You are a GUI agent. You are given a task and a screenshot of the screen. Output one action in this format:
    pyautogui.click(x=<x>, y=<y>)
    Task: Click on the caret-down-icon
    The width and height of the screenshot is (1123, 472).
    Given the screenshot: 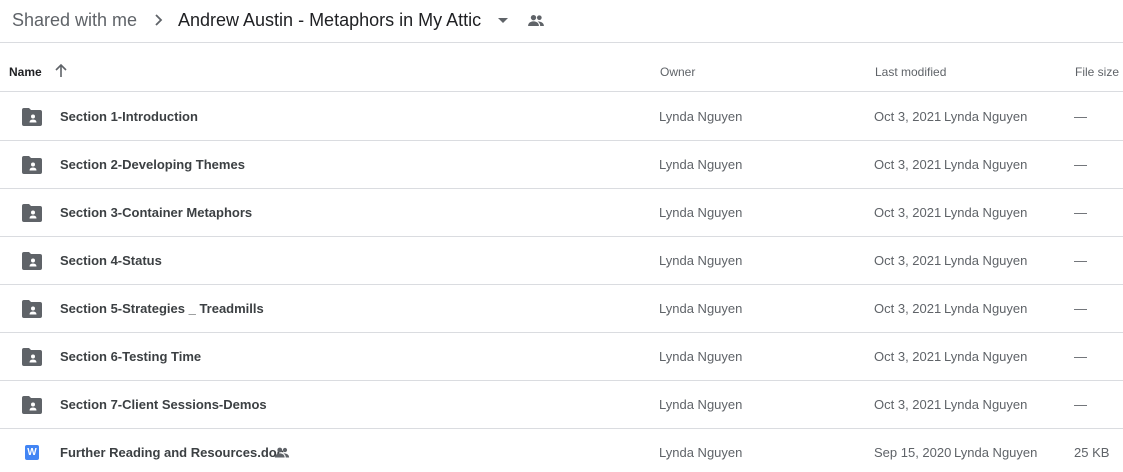 What is the action you would take?
    pyautogui.click(x=503, y=20)
    